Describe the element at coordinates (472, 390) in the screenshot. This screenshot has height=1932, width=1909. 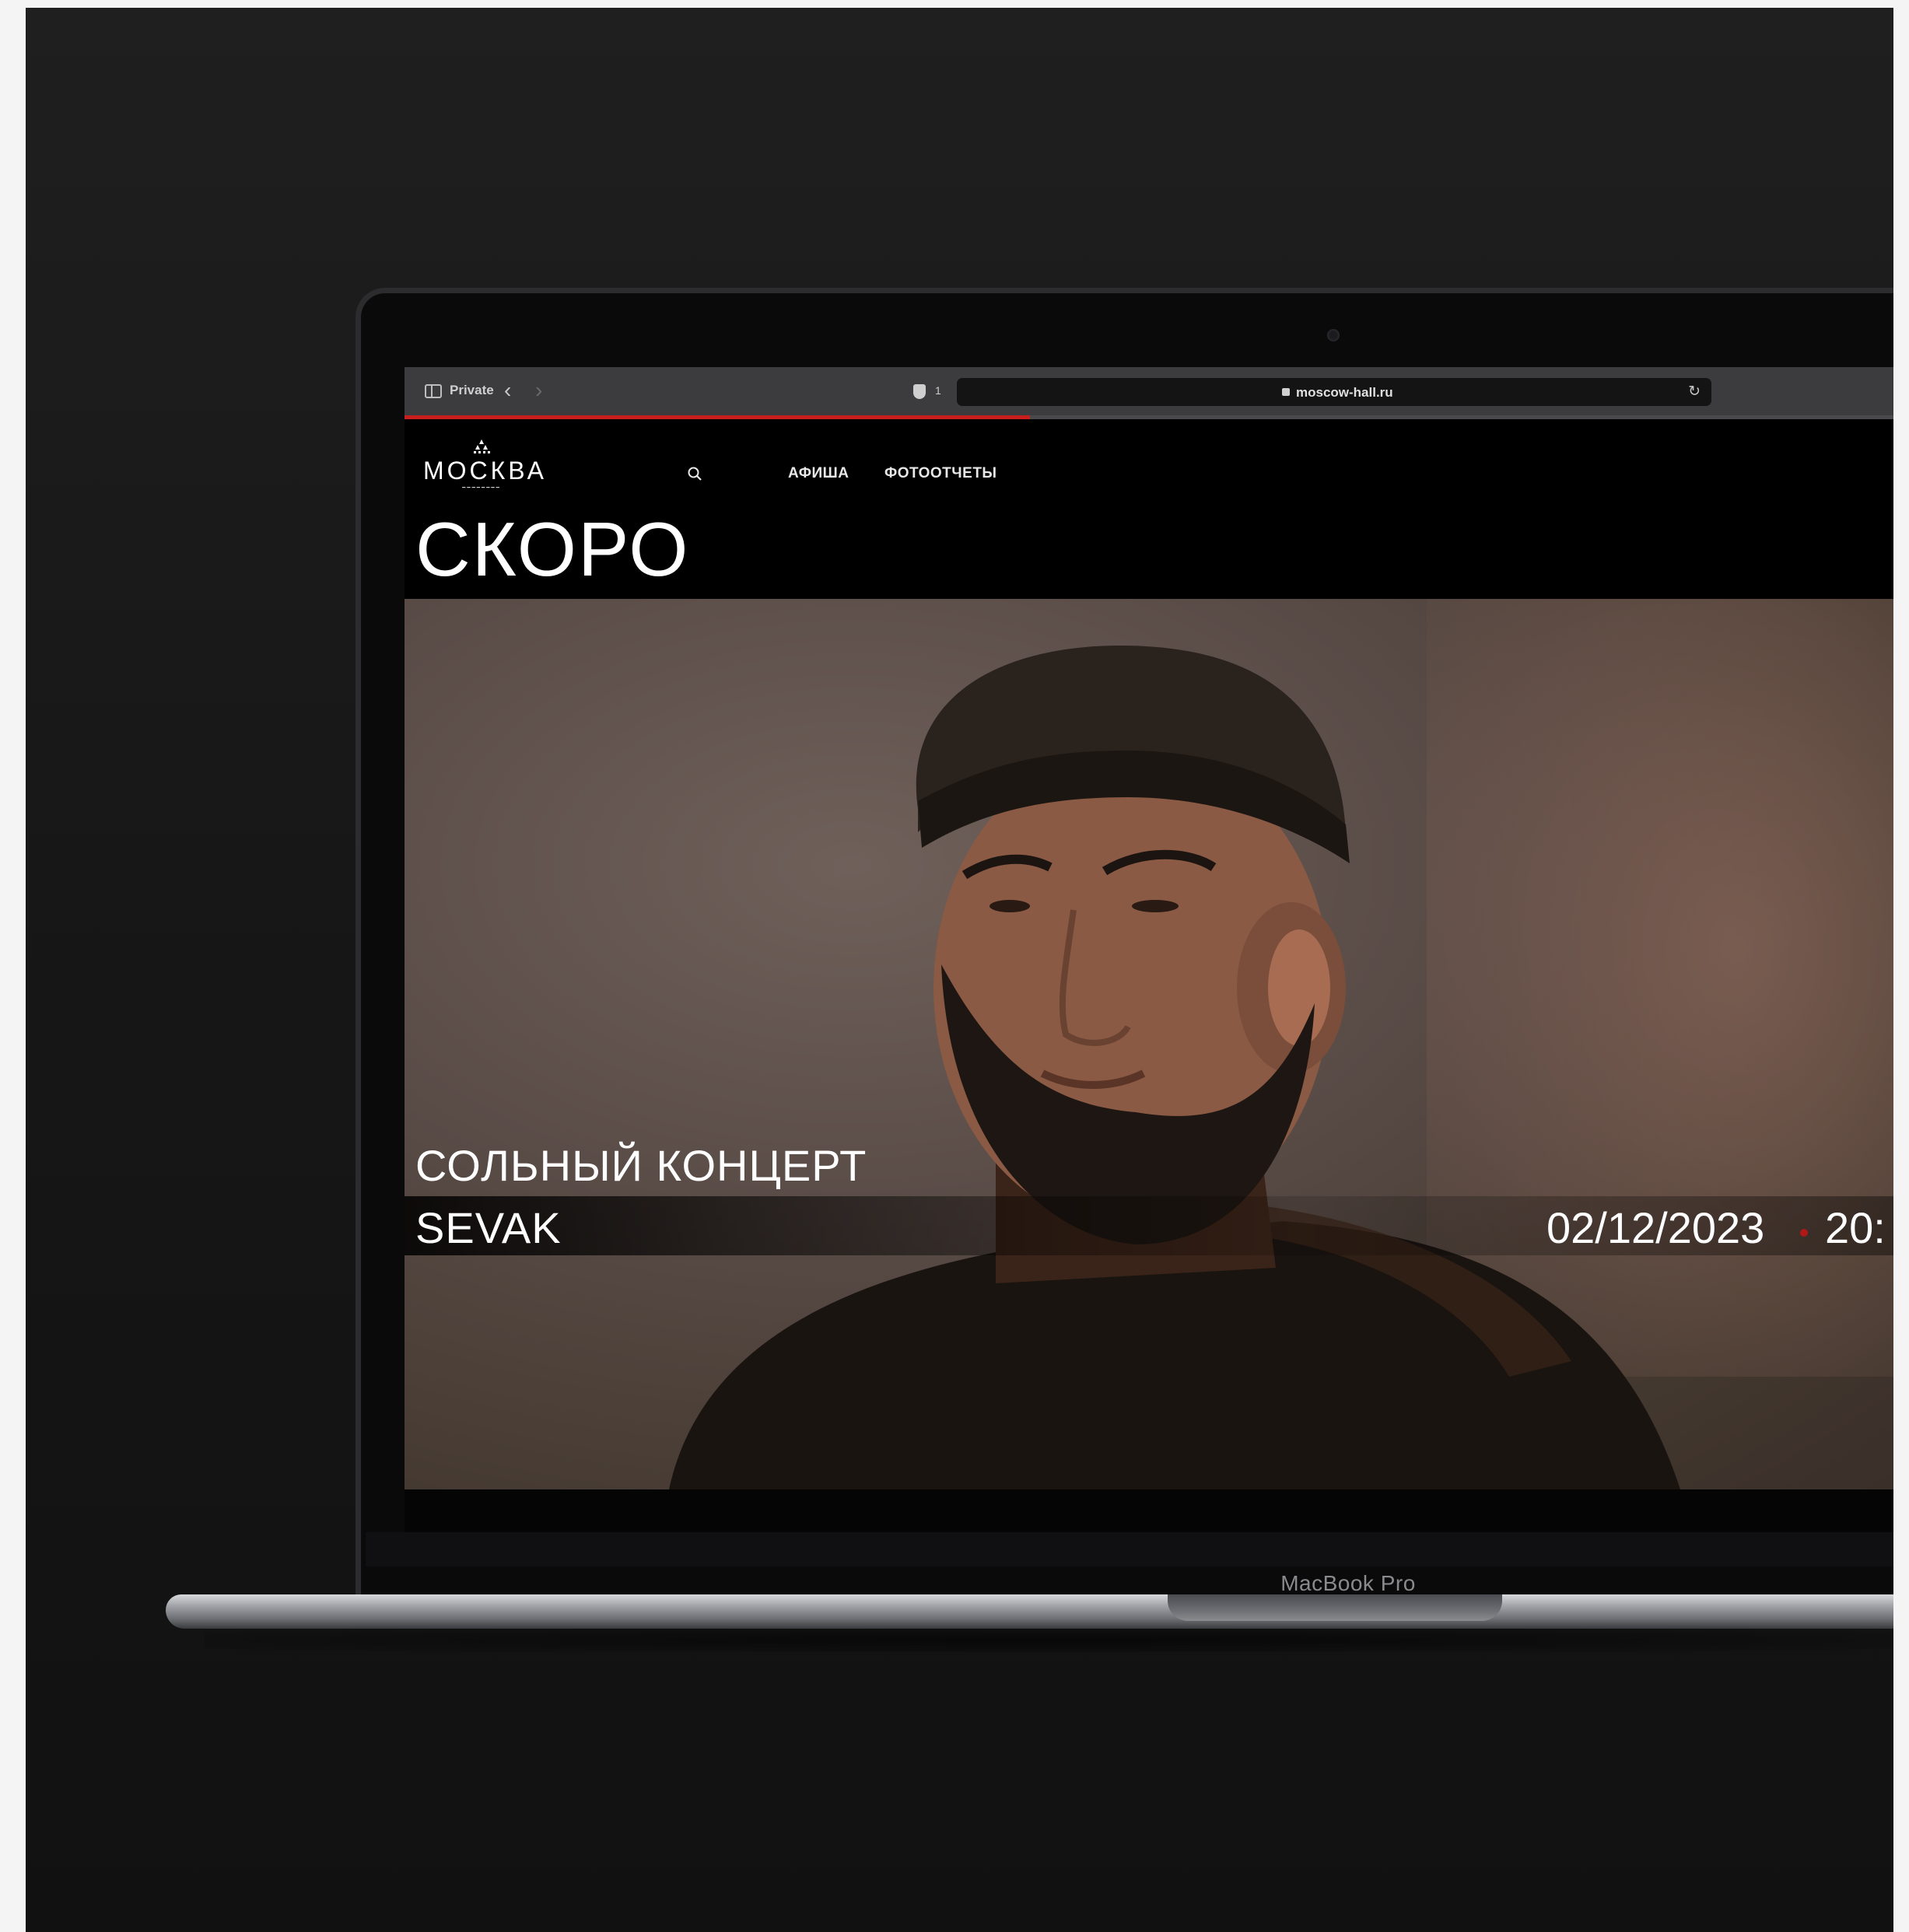
I see `private-label: Private` at that location.